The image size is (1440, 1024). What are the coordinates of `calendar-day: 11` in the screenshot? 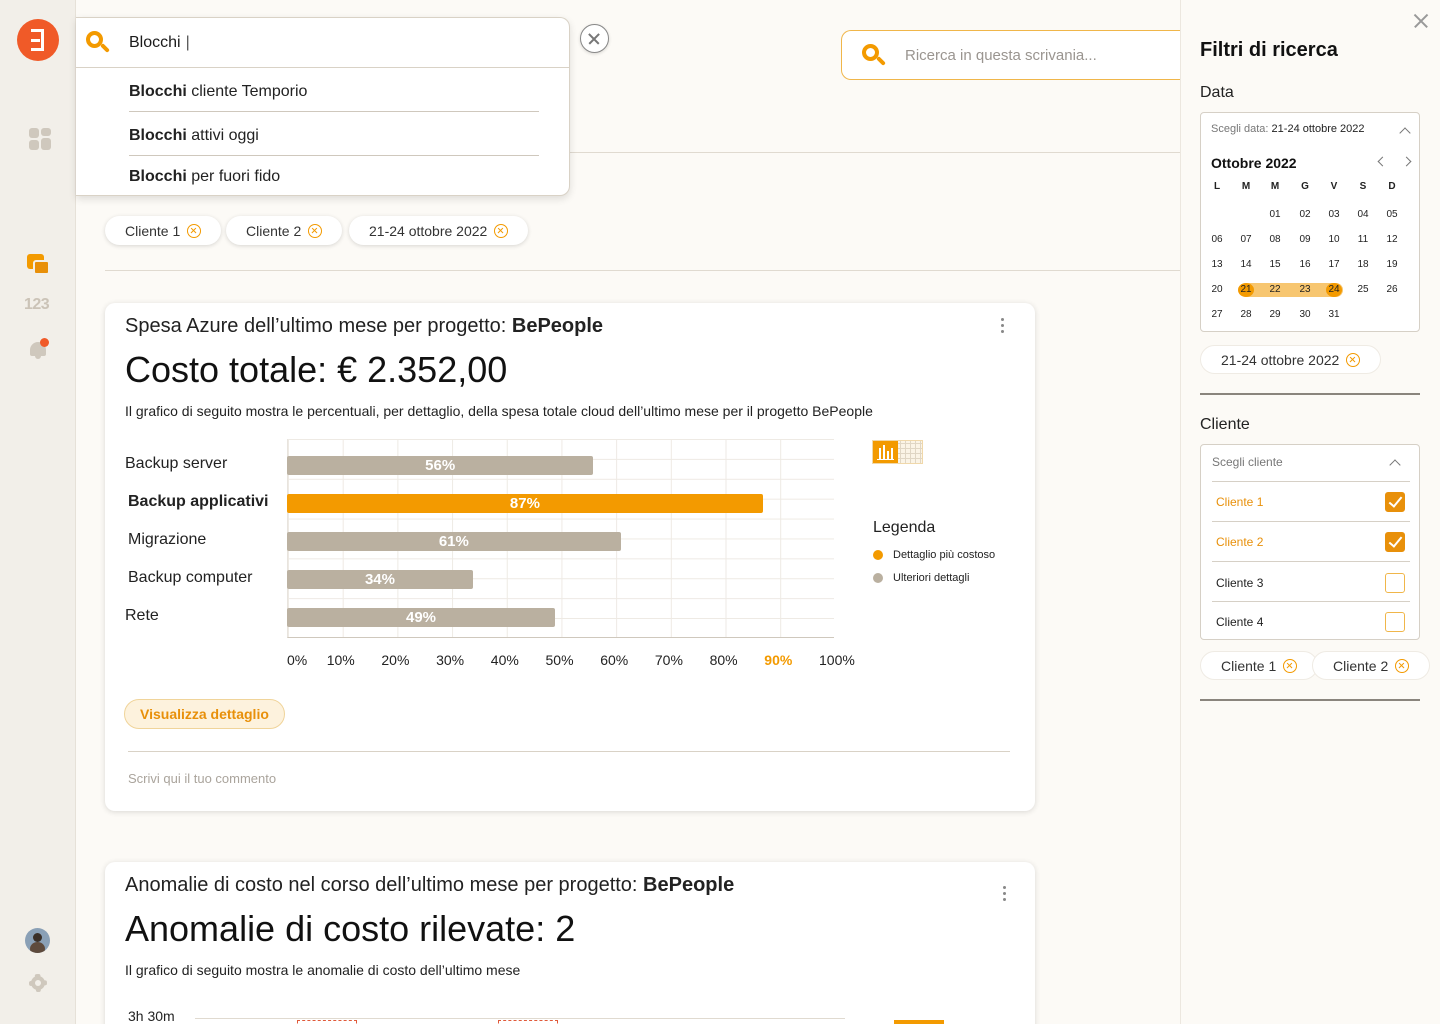 It's located at (1363, 240).